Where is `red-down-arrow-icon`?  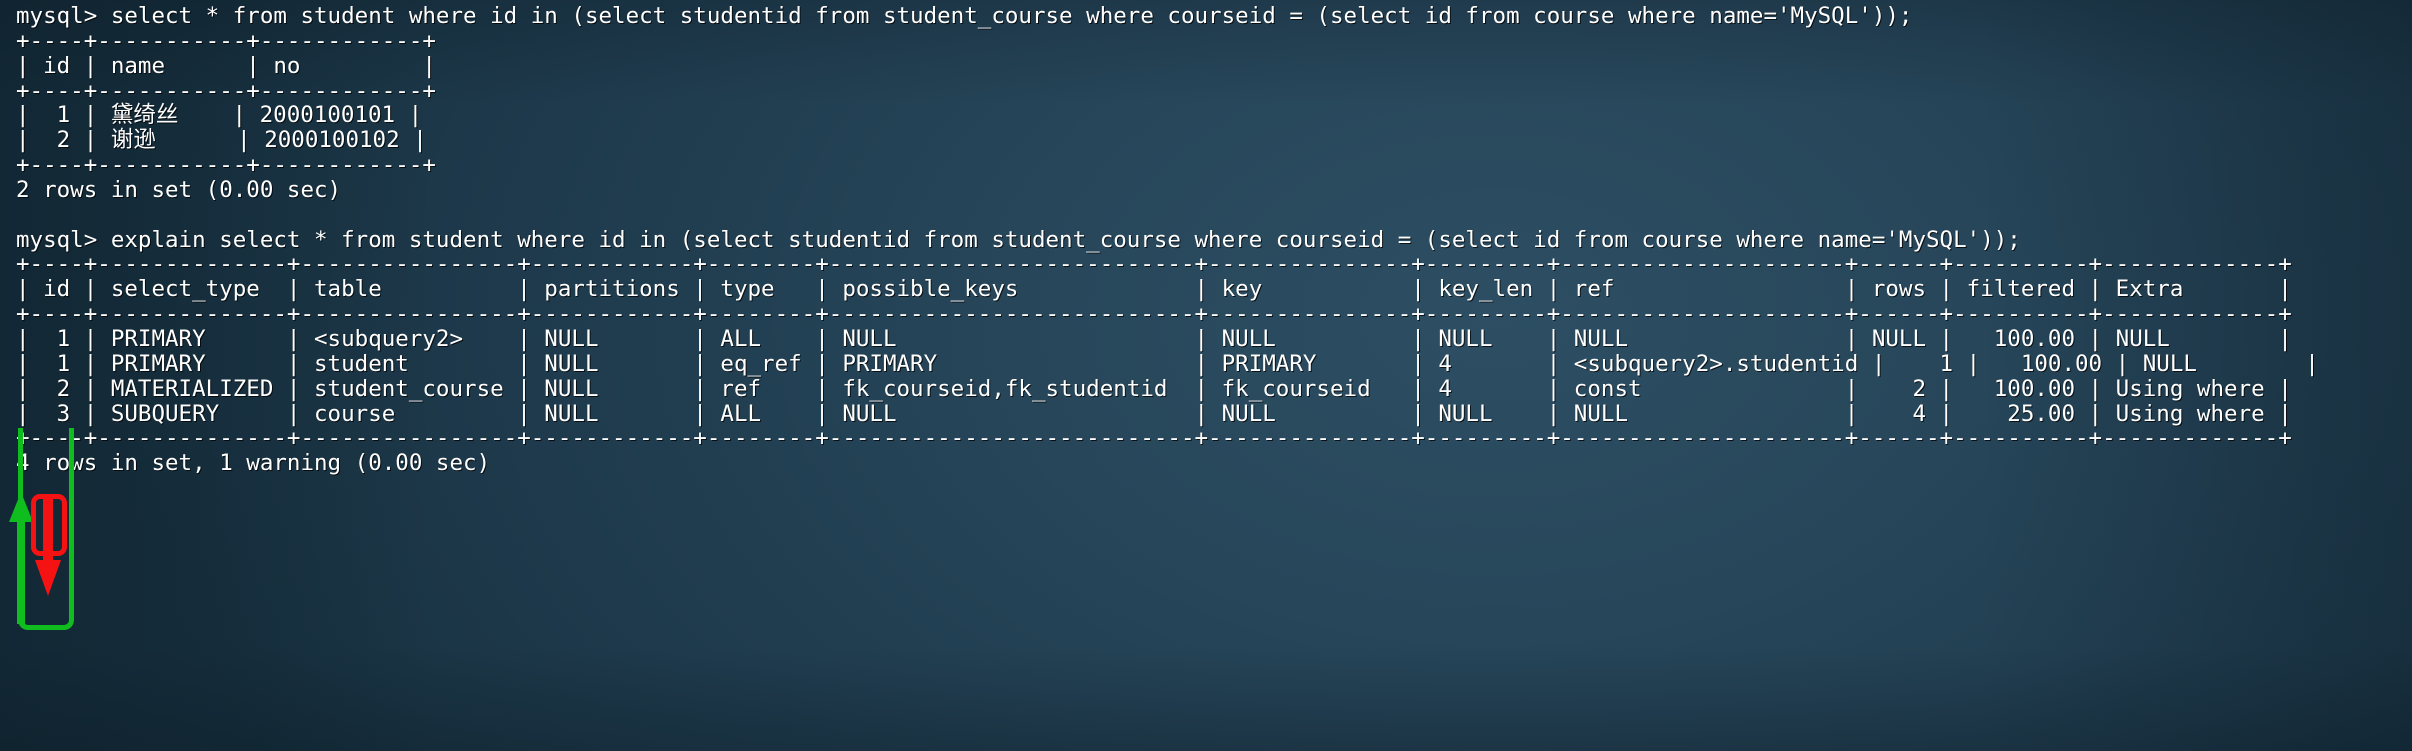 red-down-arrow-icon is located at coordinates (48, 547).